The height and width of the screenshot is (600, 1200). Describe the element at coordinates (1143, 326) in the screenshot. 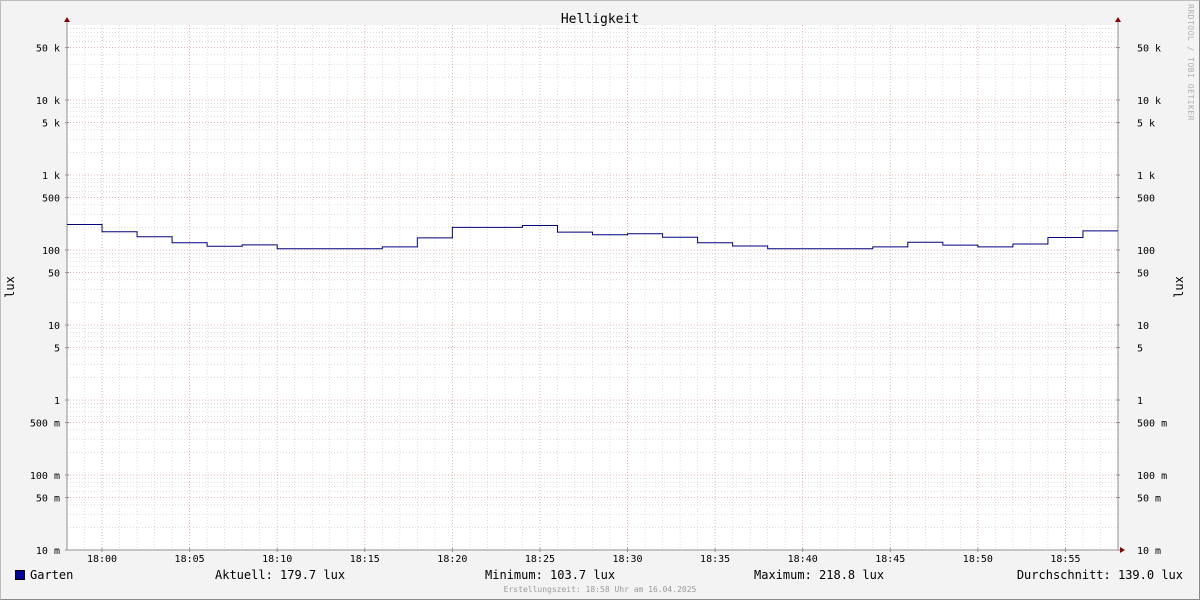

I see `y-tick-label-right: 10` at that location.